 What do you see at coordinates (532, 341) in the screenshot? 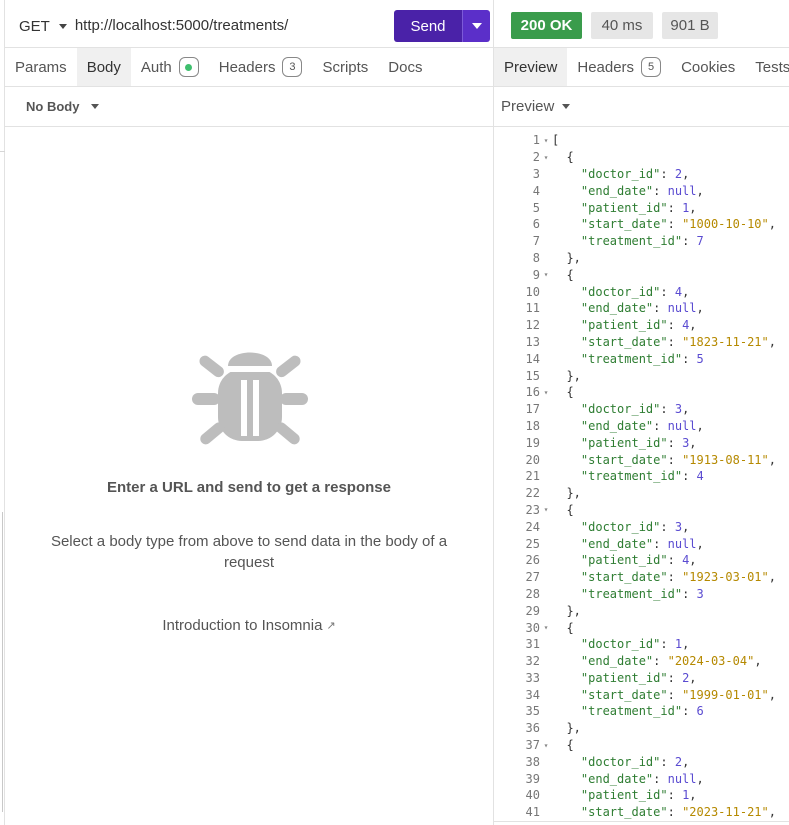
I see `line-number: 13` at bounding box center [532, 341].